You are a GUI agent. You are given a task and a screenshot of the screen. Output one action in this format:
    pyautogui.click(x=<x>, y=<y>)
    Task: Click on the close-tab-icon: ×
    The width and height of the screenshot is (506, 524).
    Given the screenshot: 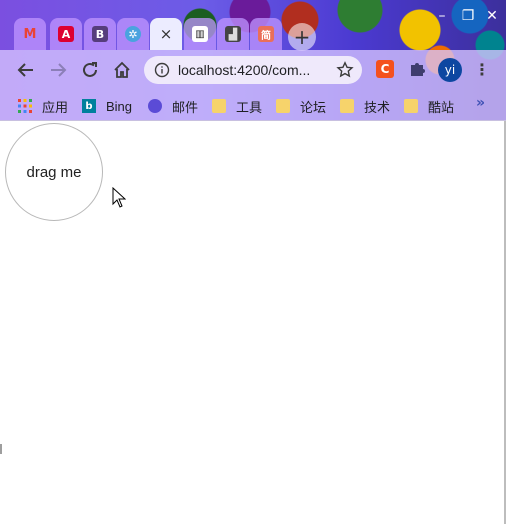 What is the action you would take?
    pyautogui.click(x=166, y=34)
    